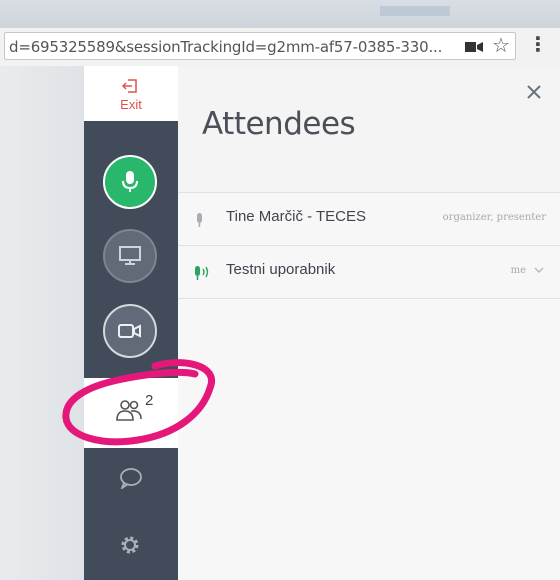  I want to click on attendee-name: Tine Marčič - TECES, so click(296, 216).